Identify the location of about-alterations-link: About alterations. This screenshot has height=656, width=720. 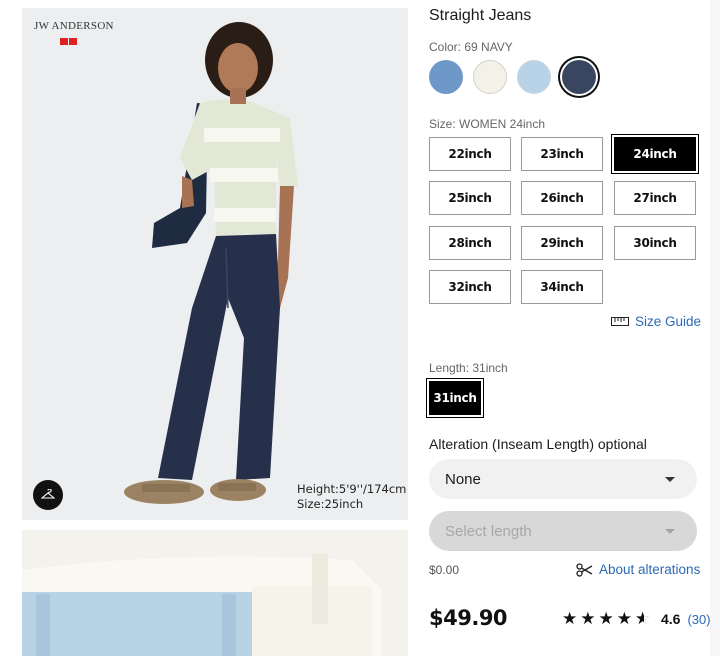
(638, 569).